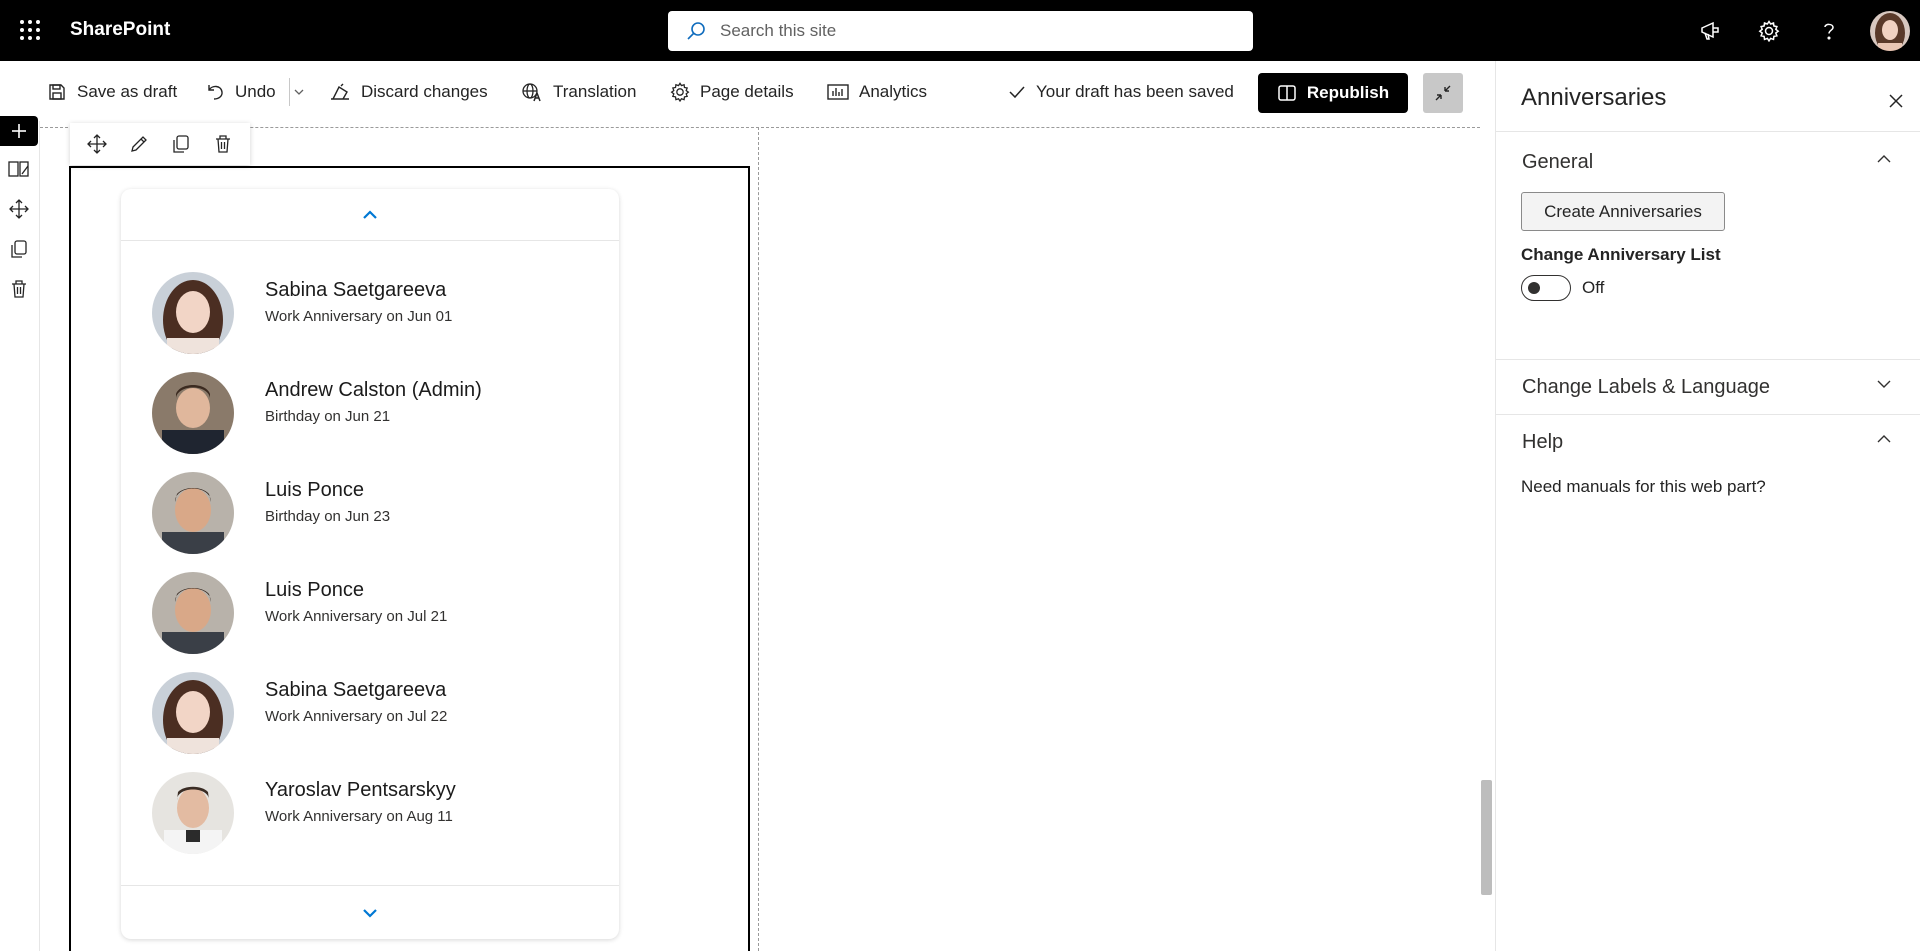  Describe the element at coordinates (359, 316) in the screenshot. I see `person-event: Work Anniversary on Jun 01` at that location.